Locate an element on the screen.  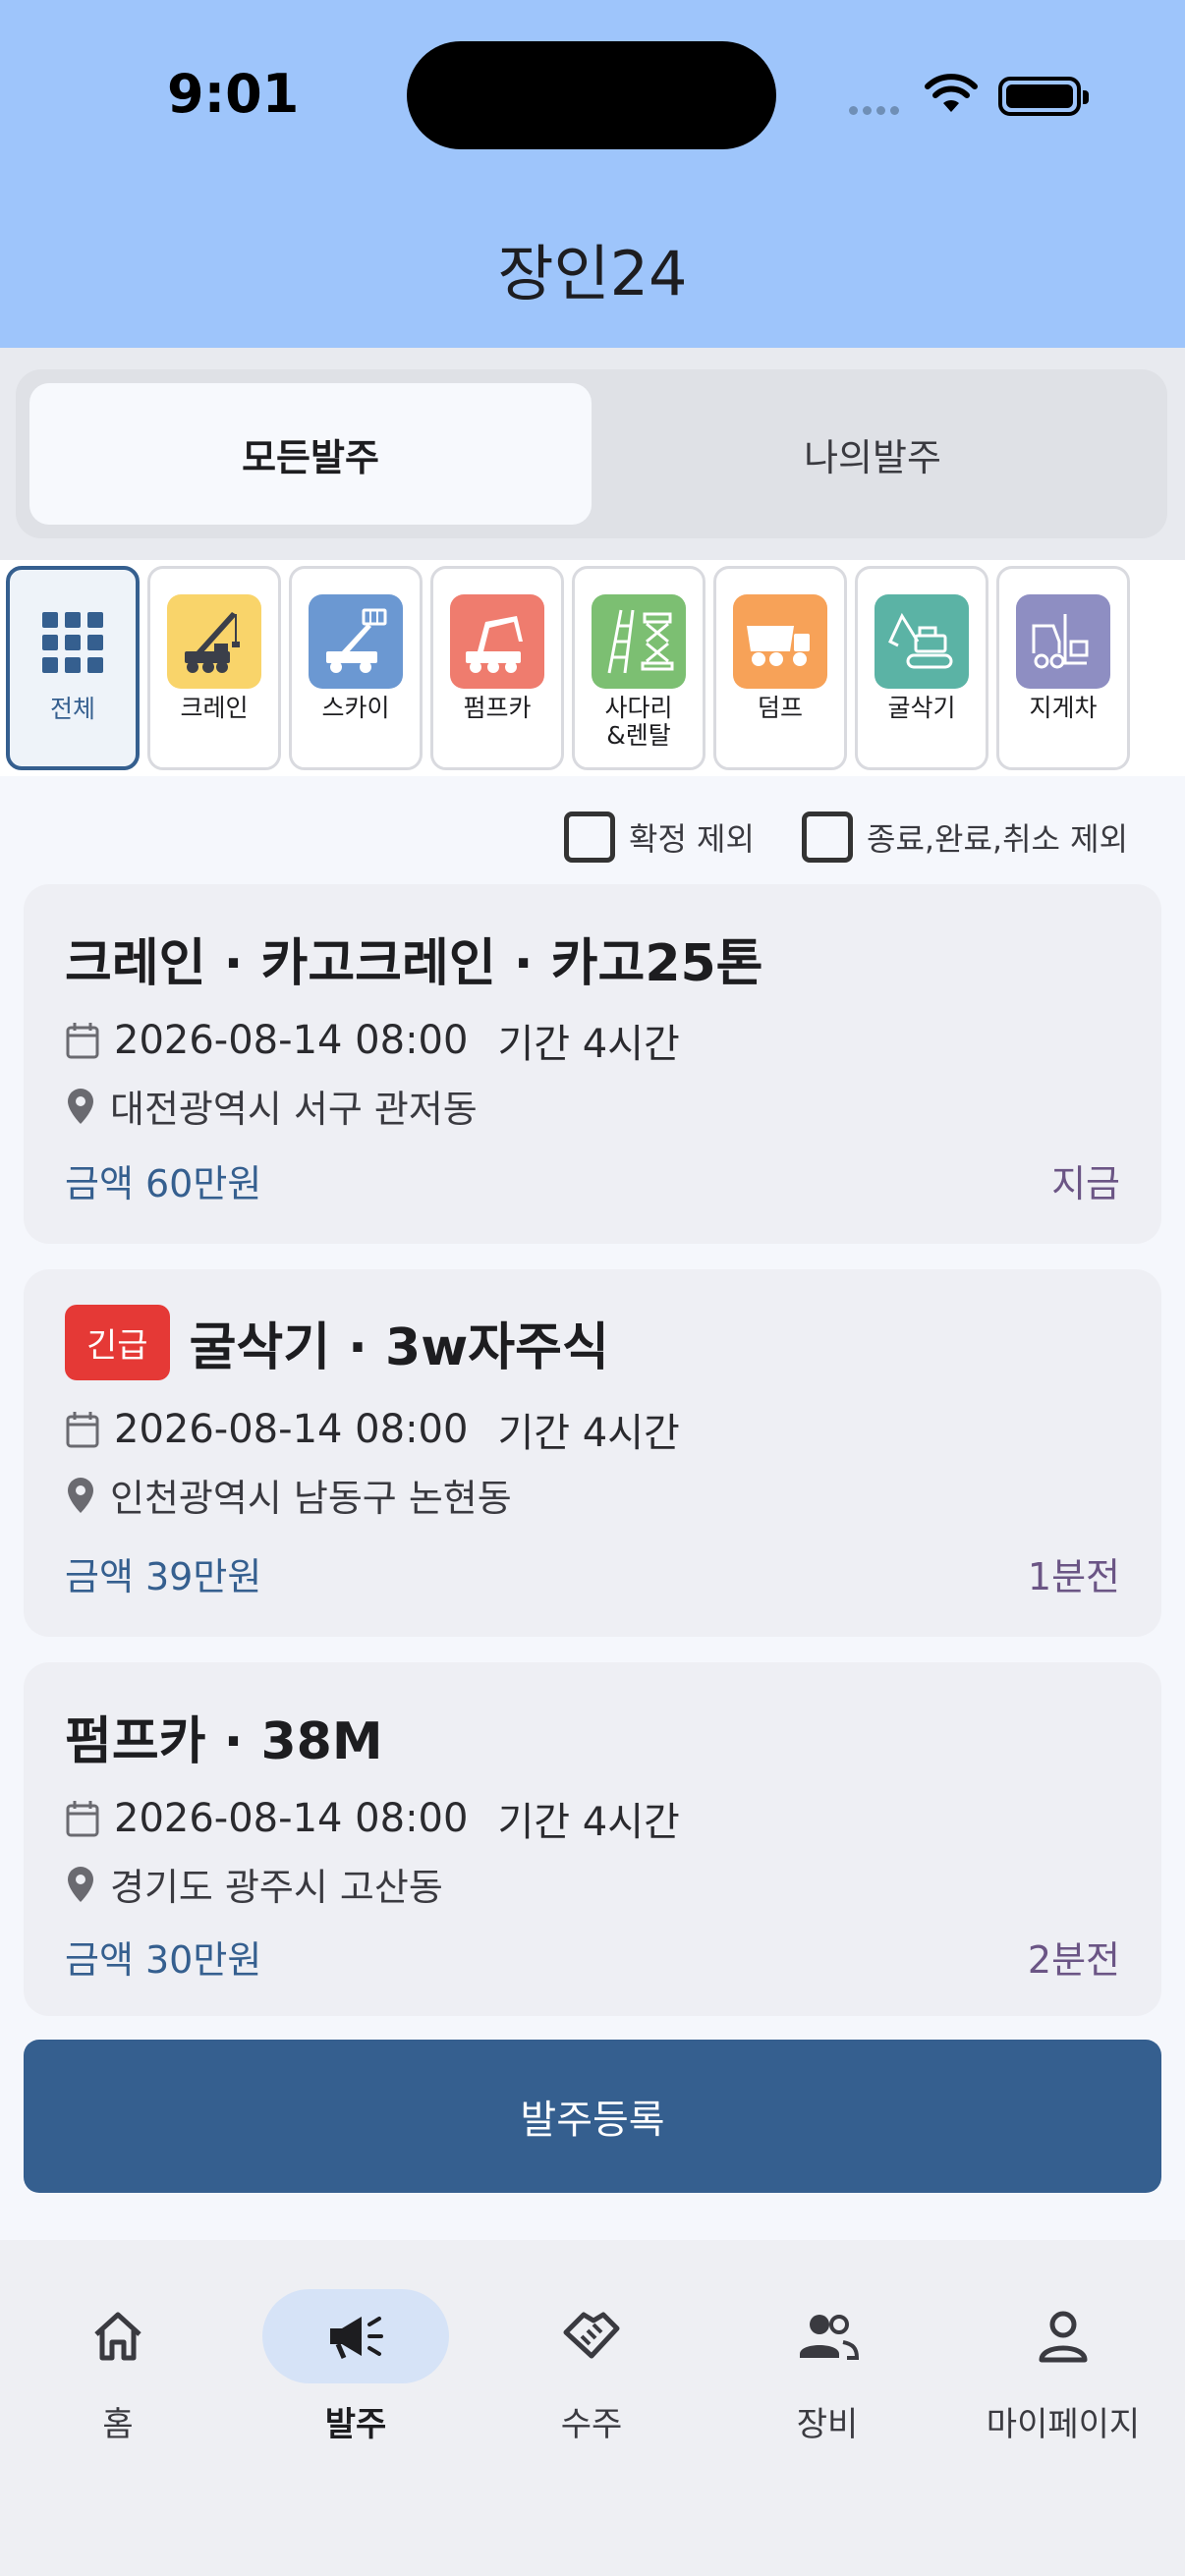
sky-lift-icon is located at coordinates (356, 641).